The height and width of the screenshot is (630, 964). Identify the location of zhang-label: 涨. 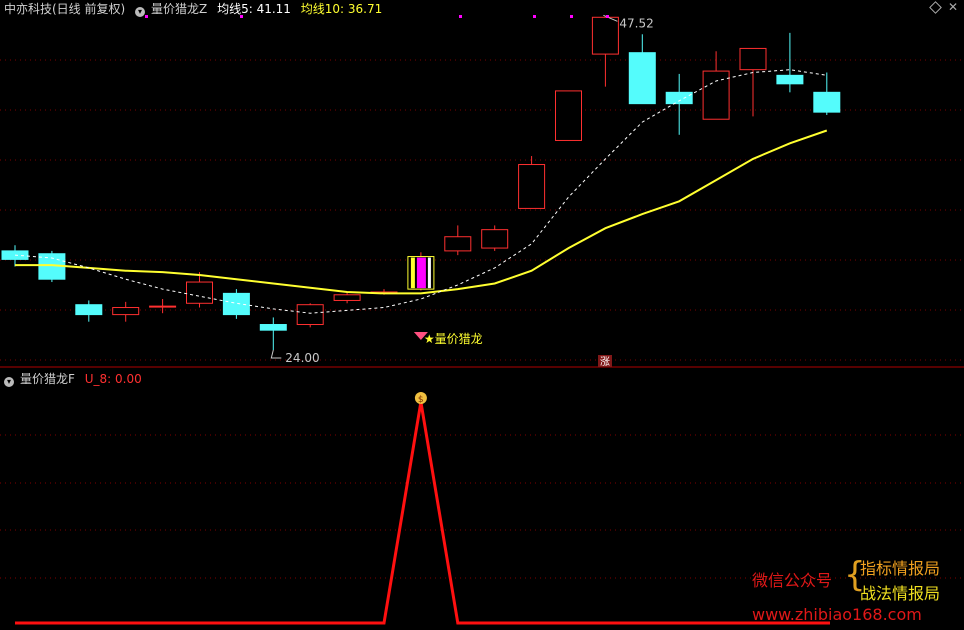
(605, 362).